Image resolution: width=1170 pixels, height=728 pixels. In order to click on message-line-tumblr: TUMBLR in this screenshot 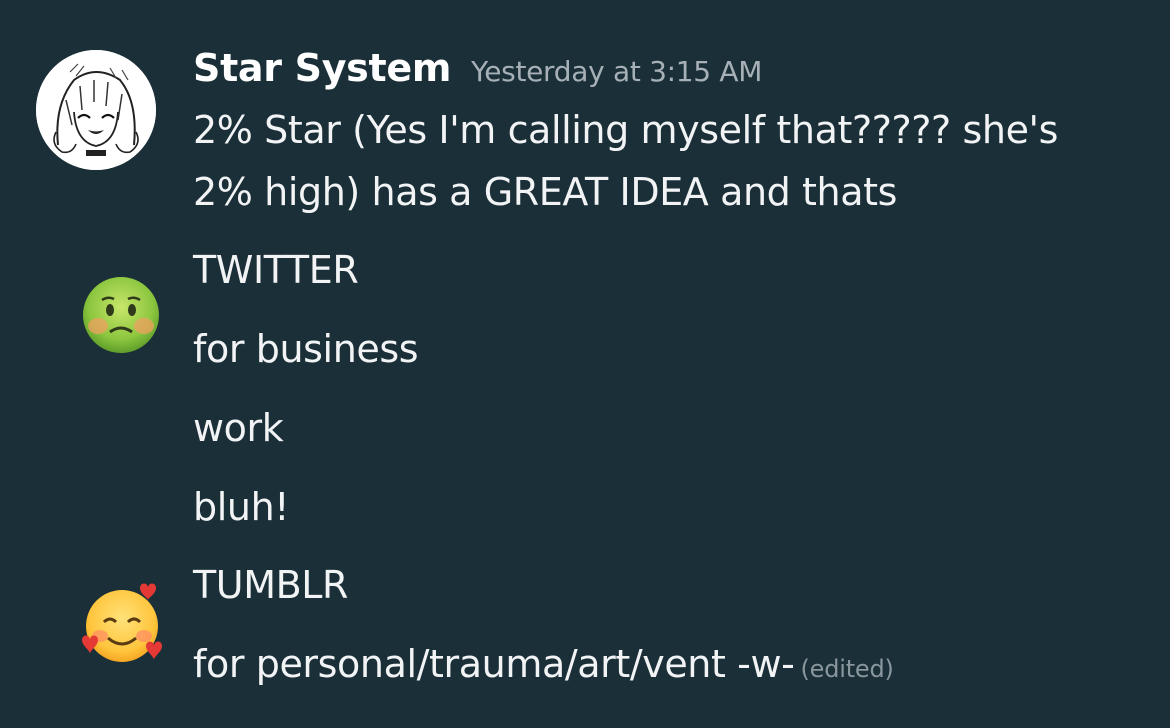, I will do `click(271, 585)`.